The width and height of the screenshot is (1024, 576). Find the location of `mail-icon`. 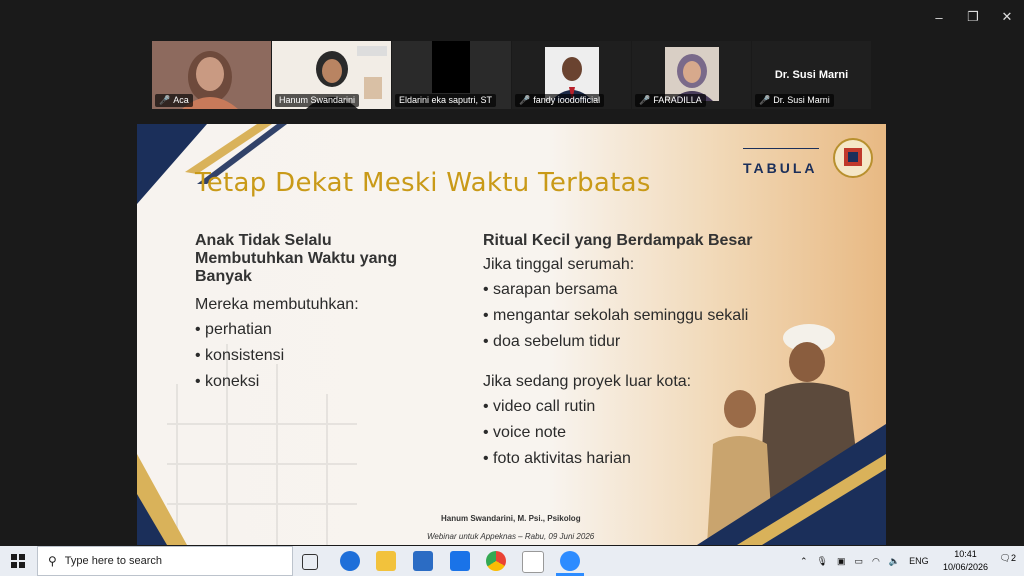

mail-icon is located at coordinates (460, 561).